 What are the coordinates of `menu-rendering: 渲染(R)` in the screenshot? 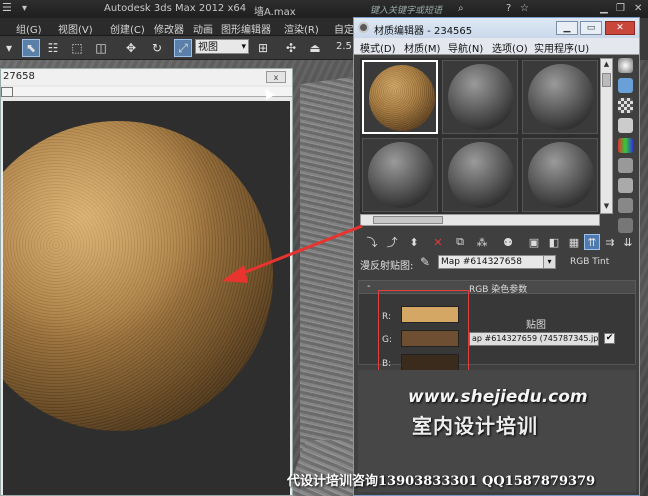 It's located at (301, 28).